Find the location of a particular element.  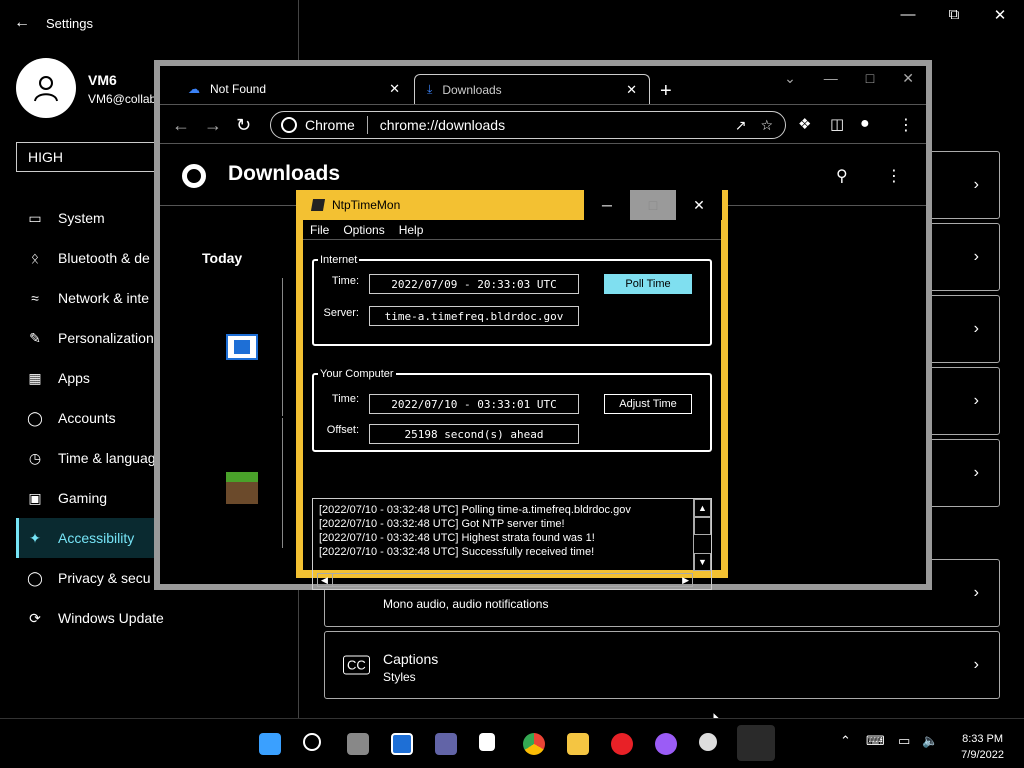

nav-item-label: Accounts is located at coordinates (87, 418).